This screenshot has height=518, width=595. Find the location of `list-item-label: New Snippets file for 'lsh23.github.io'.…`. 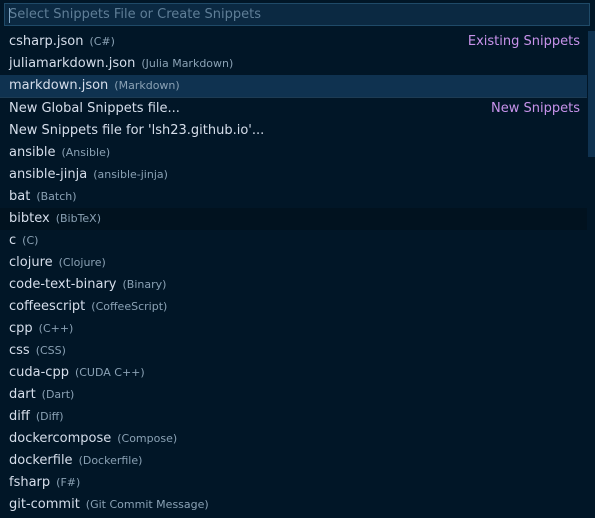

list-item-label: New Snippets file for 'lsh23.github.io'.… is located at coordinates (137, 130).